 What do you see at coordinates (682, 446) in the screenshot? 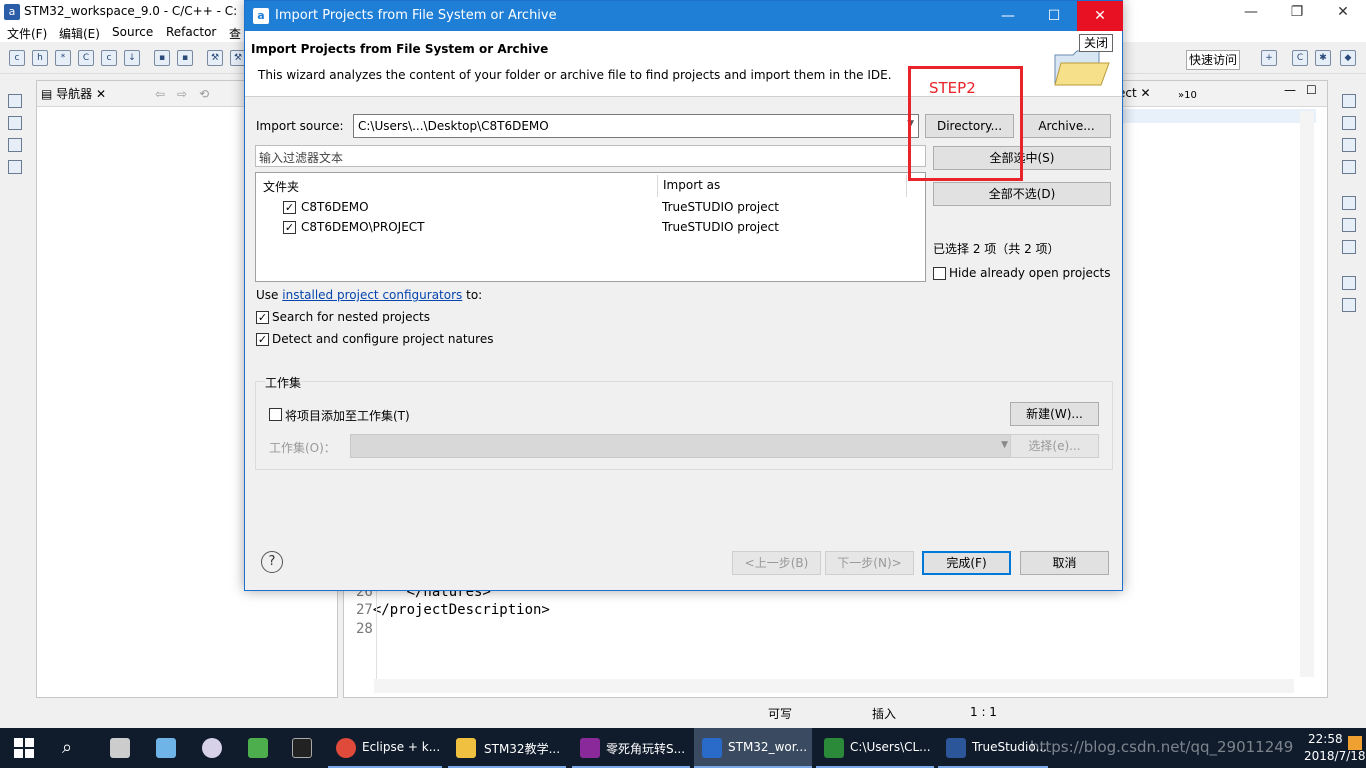
I see `workset-combo: ▼` at bounding box center [682, 446].